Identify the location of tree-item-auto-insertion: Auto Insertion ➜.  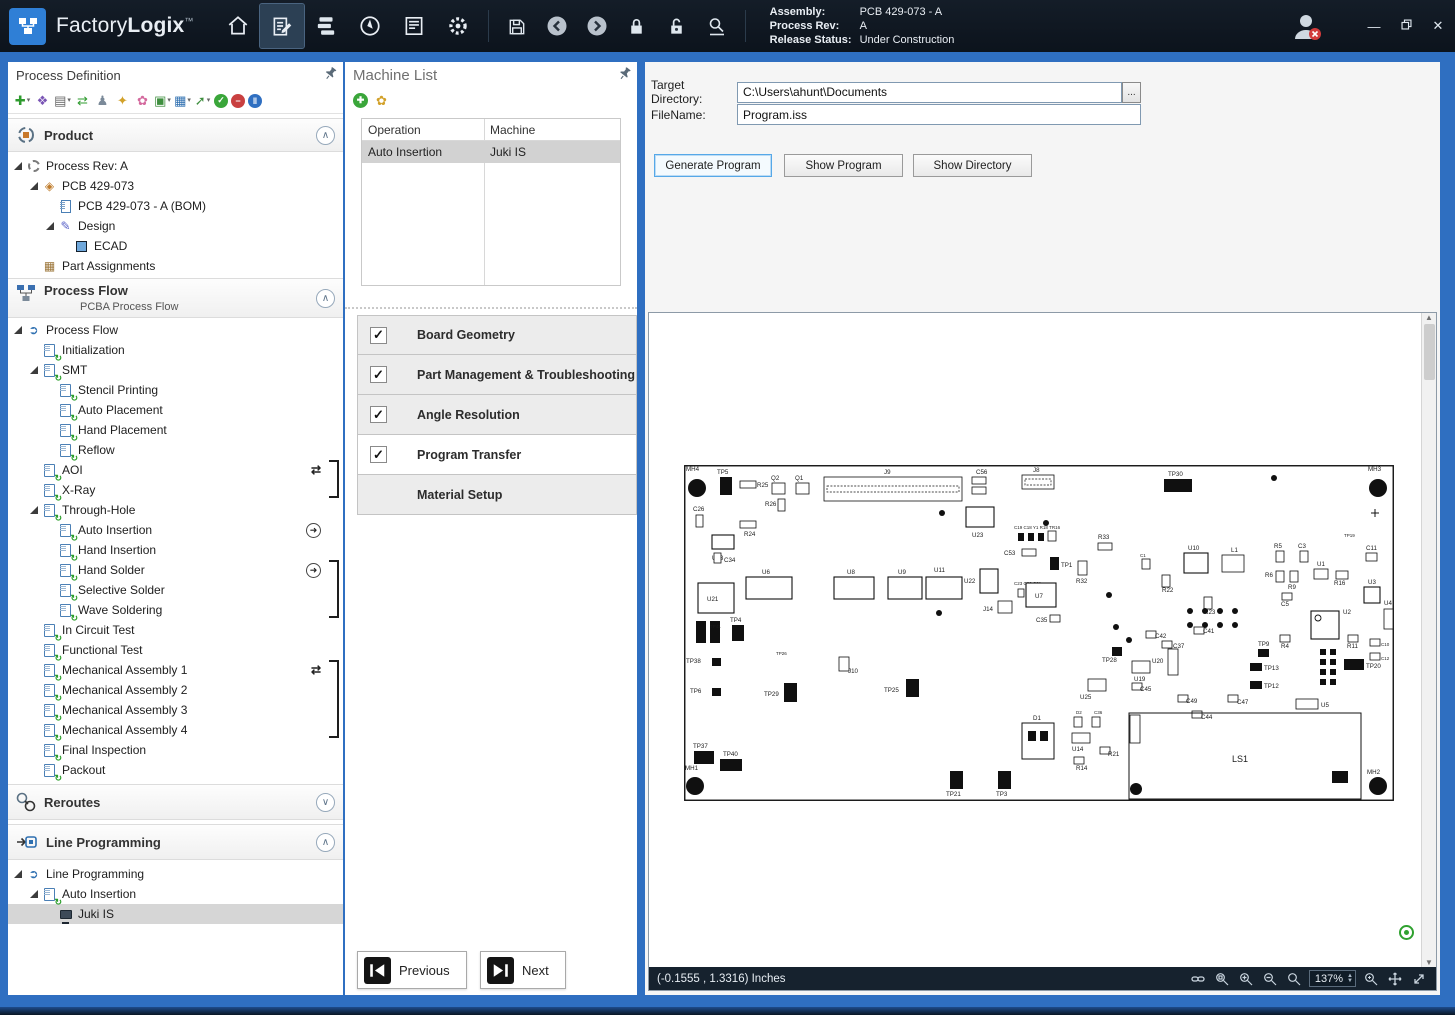
(175, 530).